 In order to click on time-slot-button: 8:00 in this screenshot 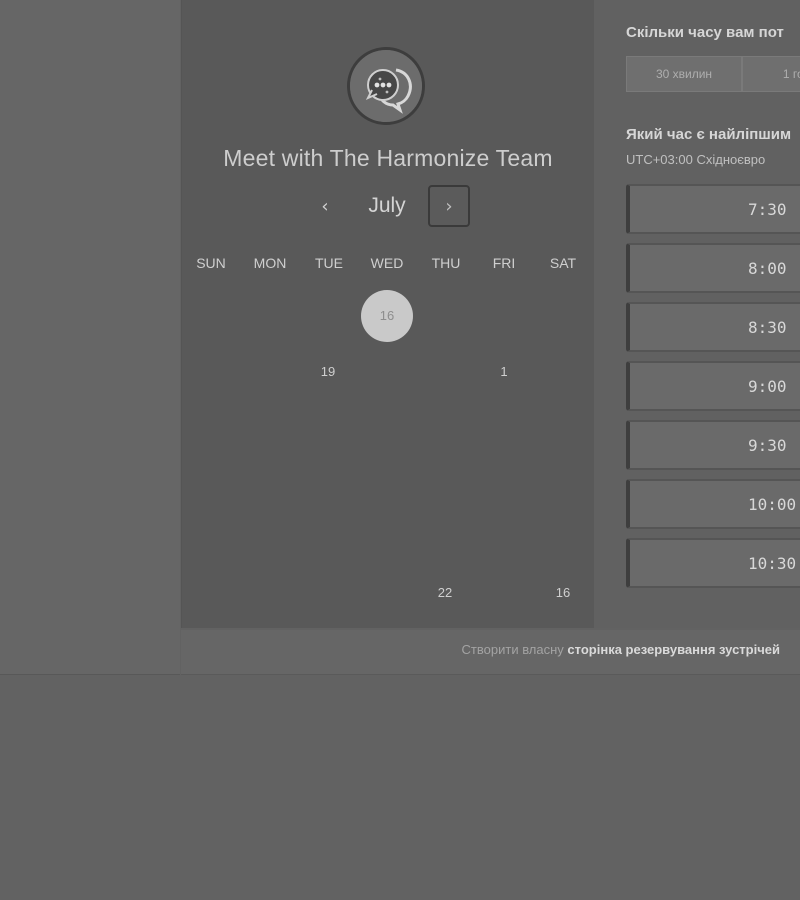, I will do `click(713, 268)`.